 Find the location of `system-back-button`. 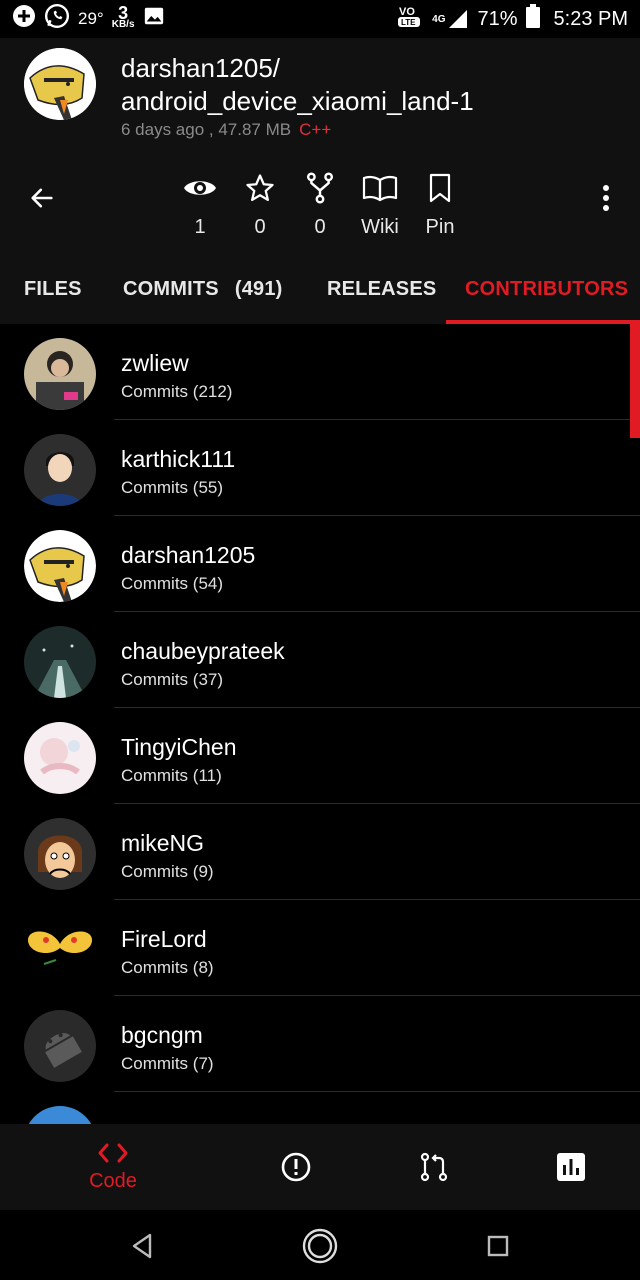

system-back-button is located at coordinates (142, 1246).